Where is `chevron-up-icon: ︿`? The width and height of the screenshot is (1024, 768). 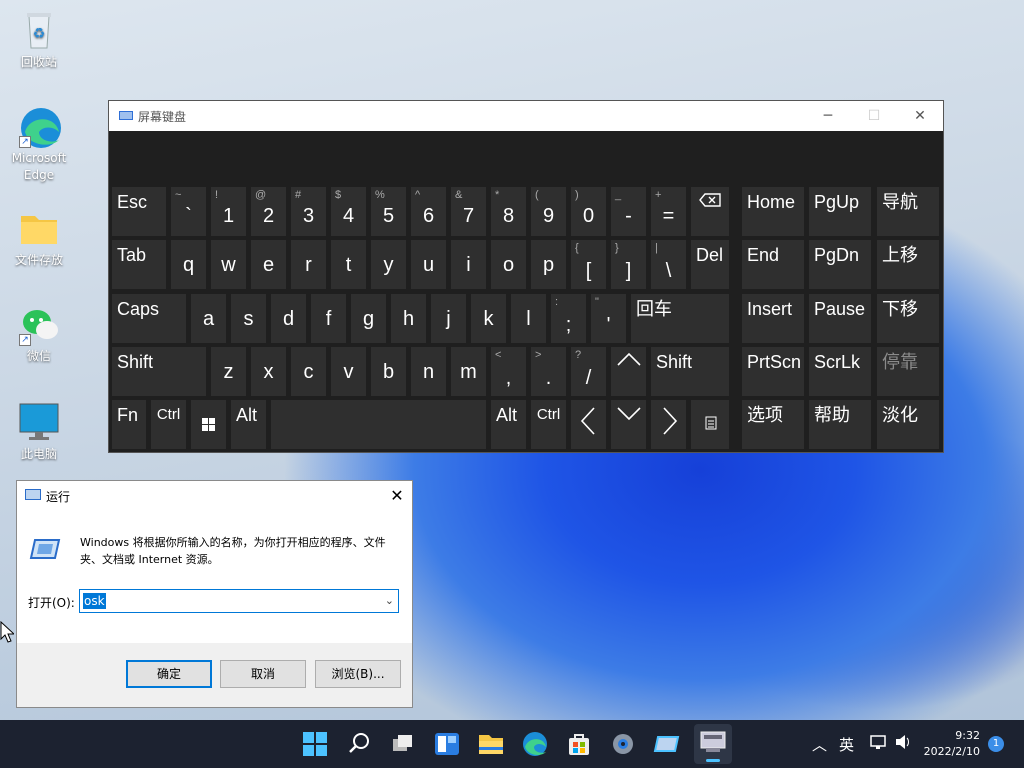
chevron-up-icon: ︿ is located at coordinates (819, 744).